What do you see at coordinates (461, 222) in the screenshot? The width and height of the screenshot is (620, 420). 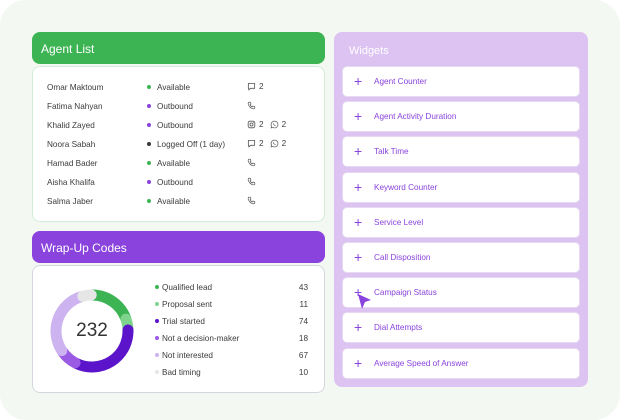 I see `widget-item: + Service Level` at bounding box center [461, 222].